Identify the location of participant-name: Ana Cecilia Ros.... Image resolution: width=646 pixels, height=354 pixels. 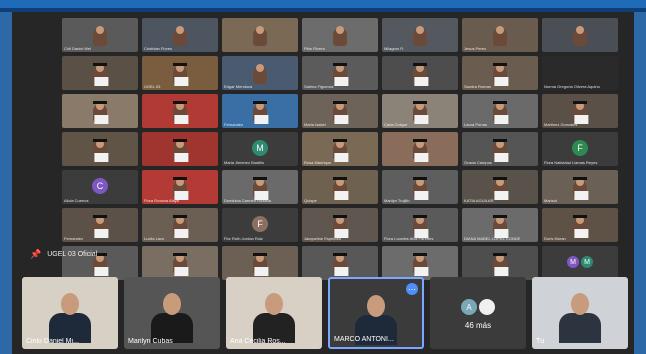
(258, 341).